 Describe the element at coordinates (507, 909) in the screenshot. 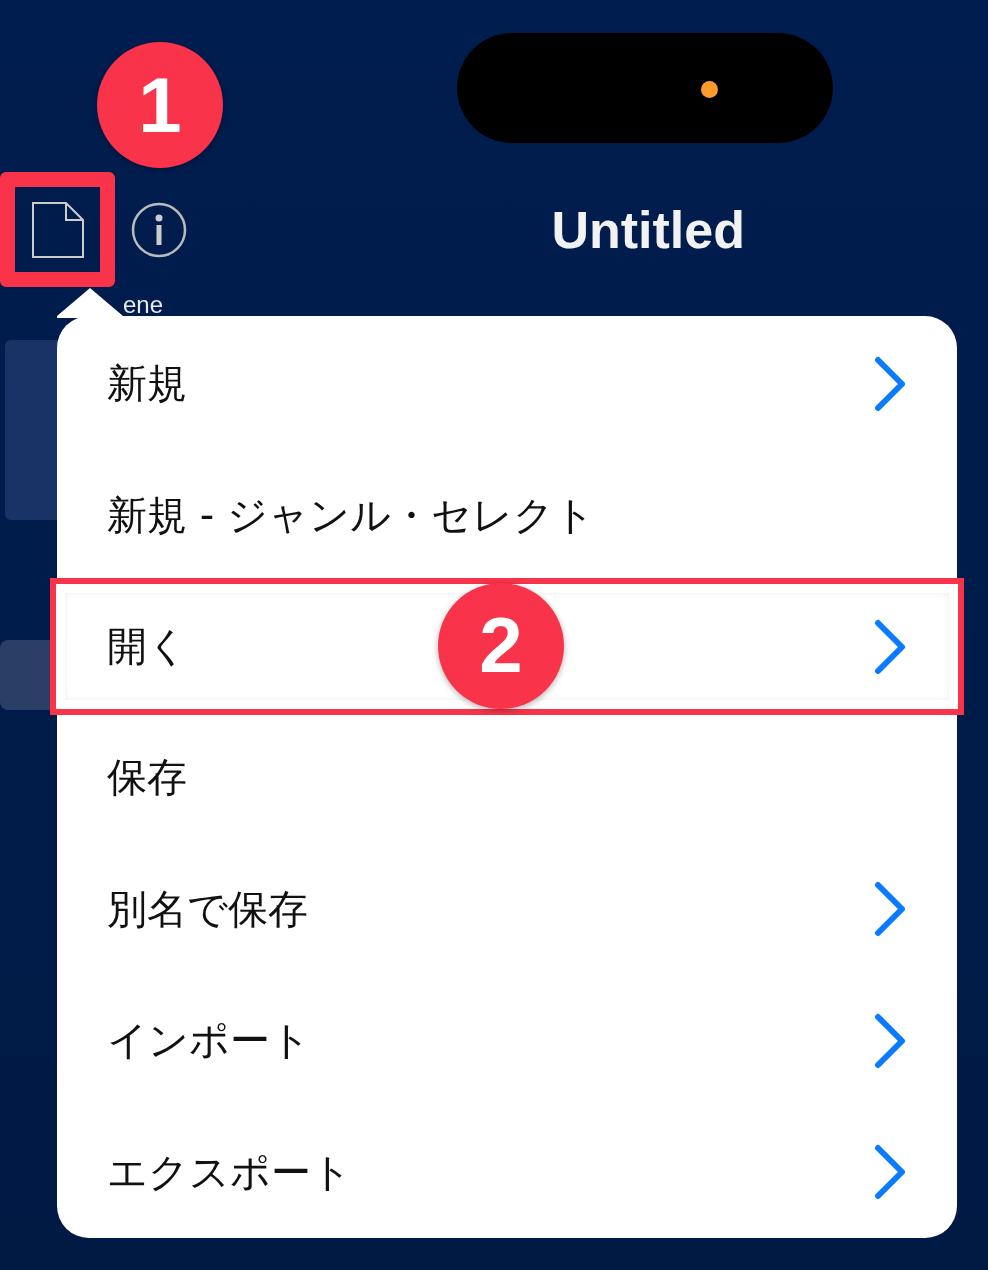

I see `menu-item: 別名で保存` at that location.